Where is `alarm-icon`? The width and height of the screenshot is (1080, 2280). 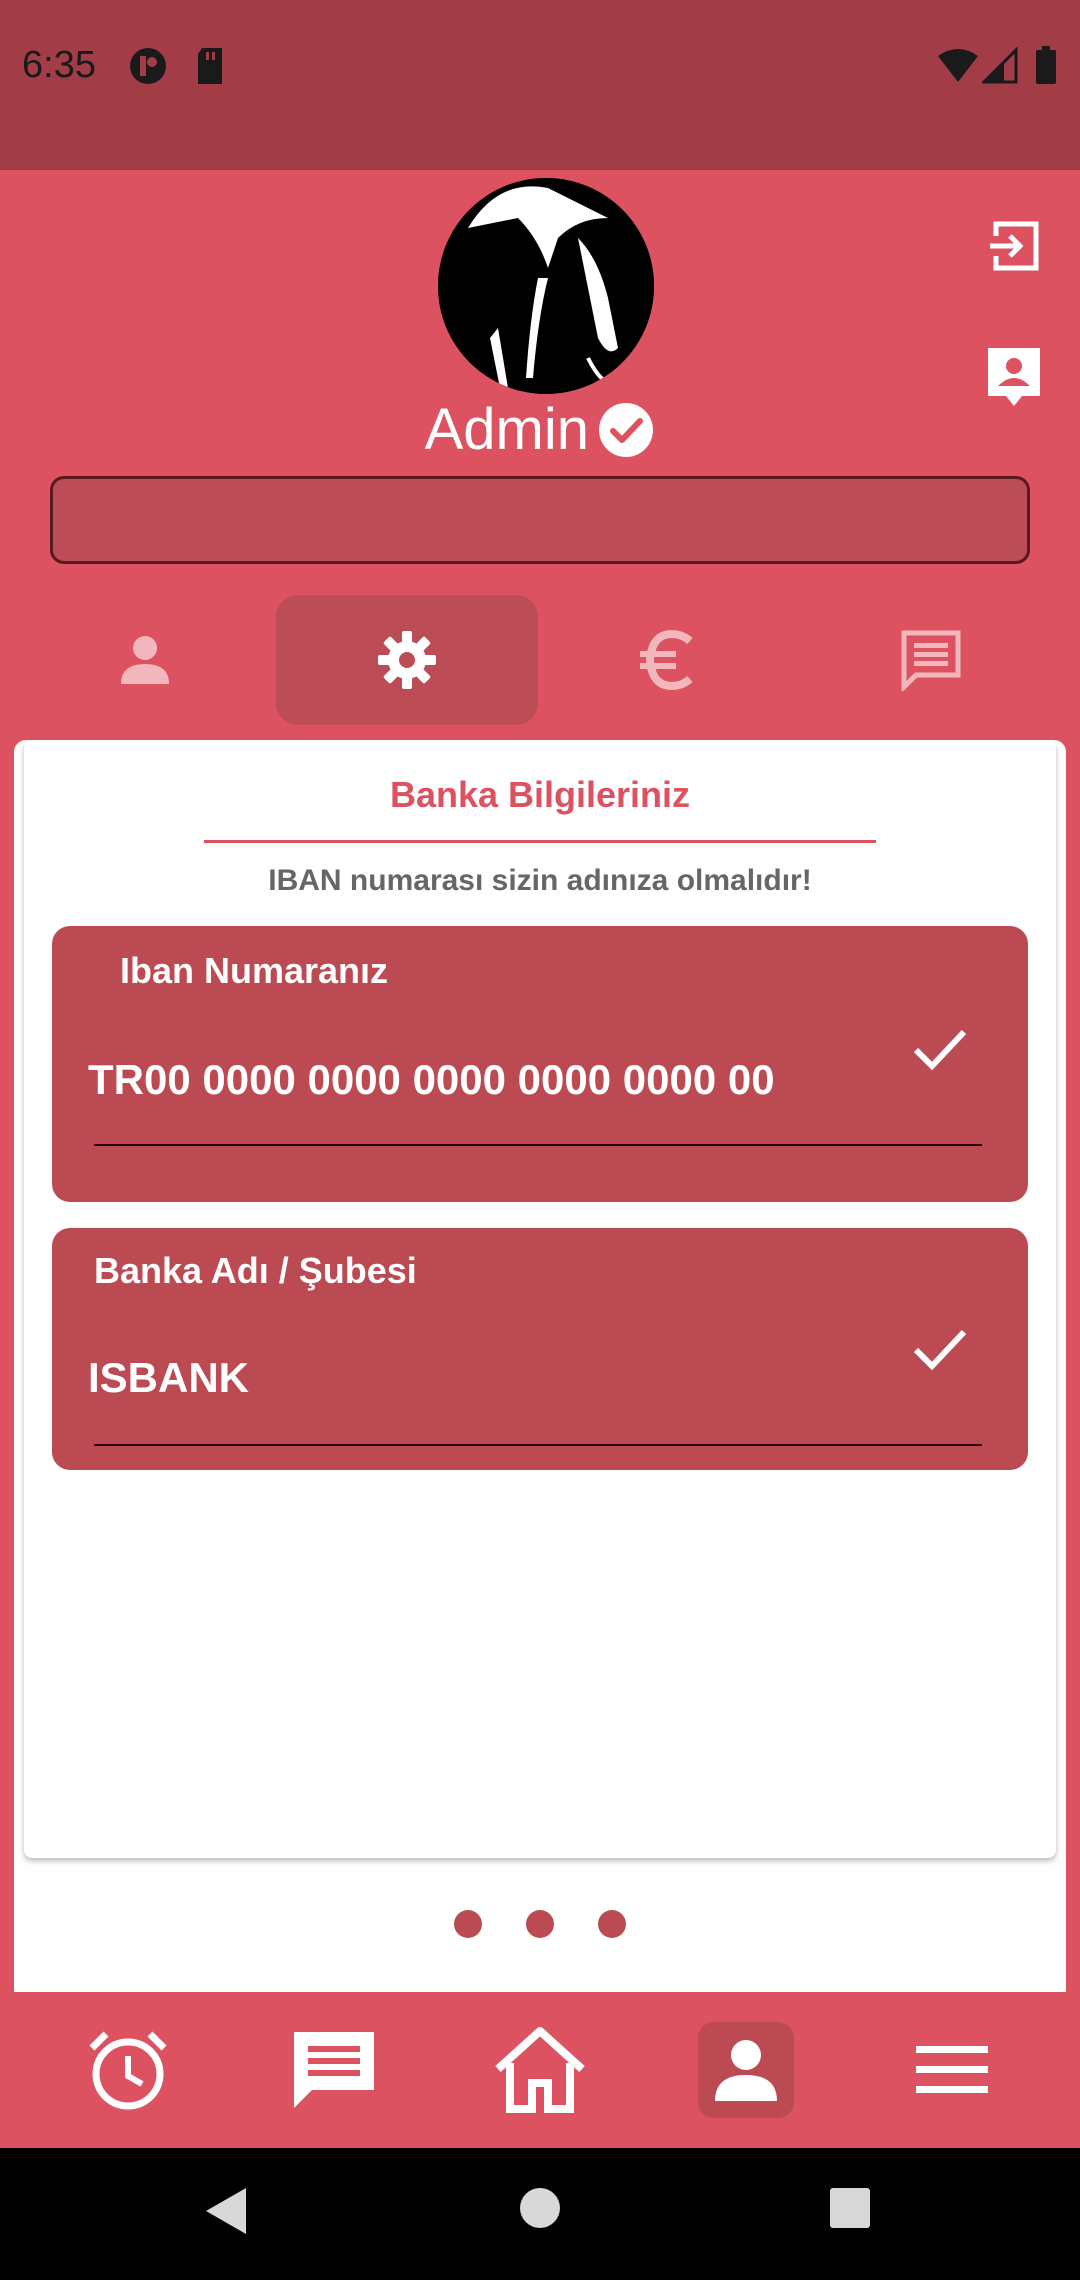 alarm-icon is located at coordinates (128, 2070).